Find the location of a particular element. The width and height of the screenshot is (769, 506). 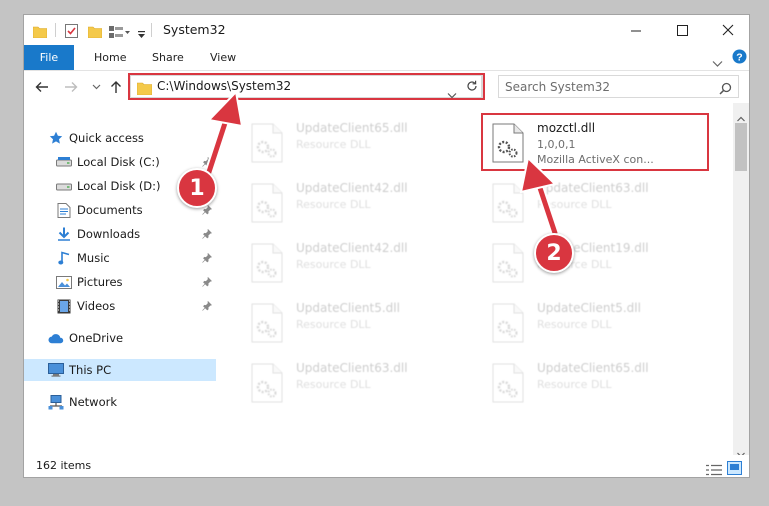

step-badge-1: 1 is located at coordinates (197, 188).